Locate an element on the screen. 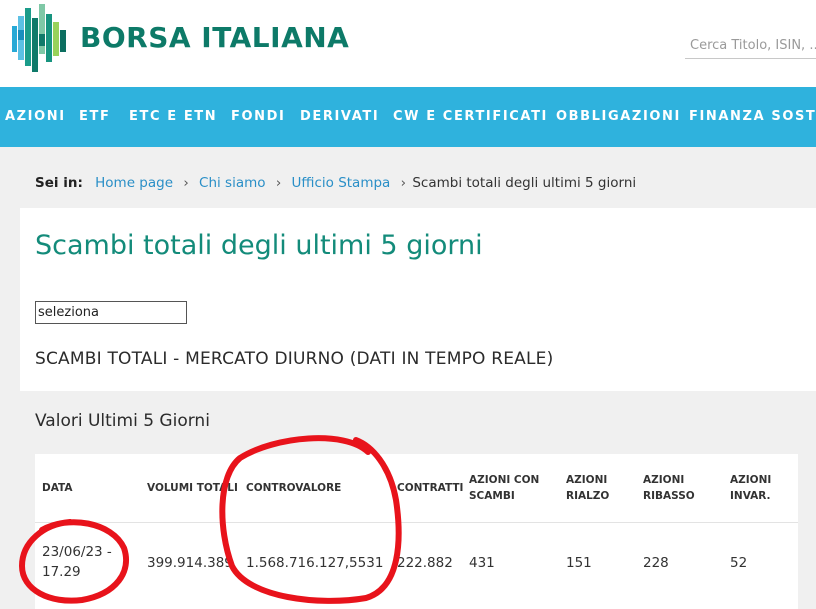  site-header: BORSA ITALIANA is located at coordinates (408, 43).